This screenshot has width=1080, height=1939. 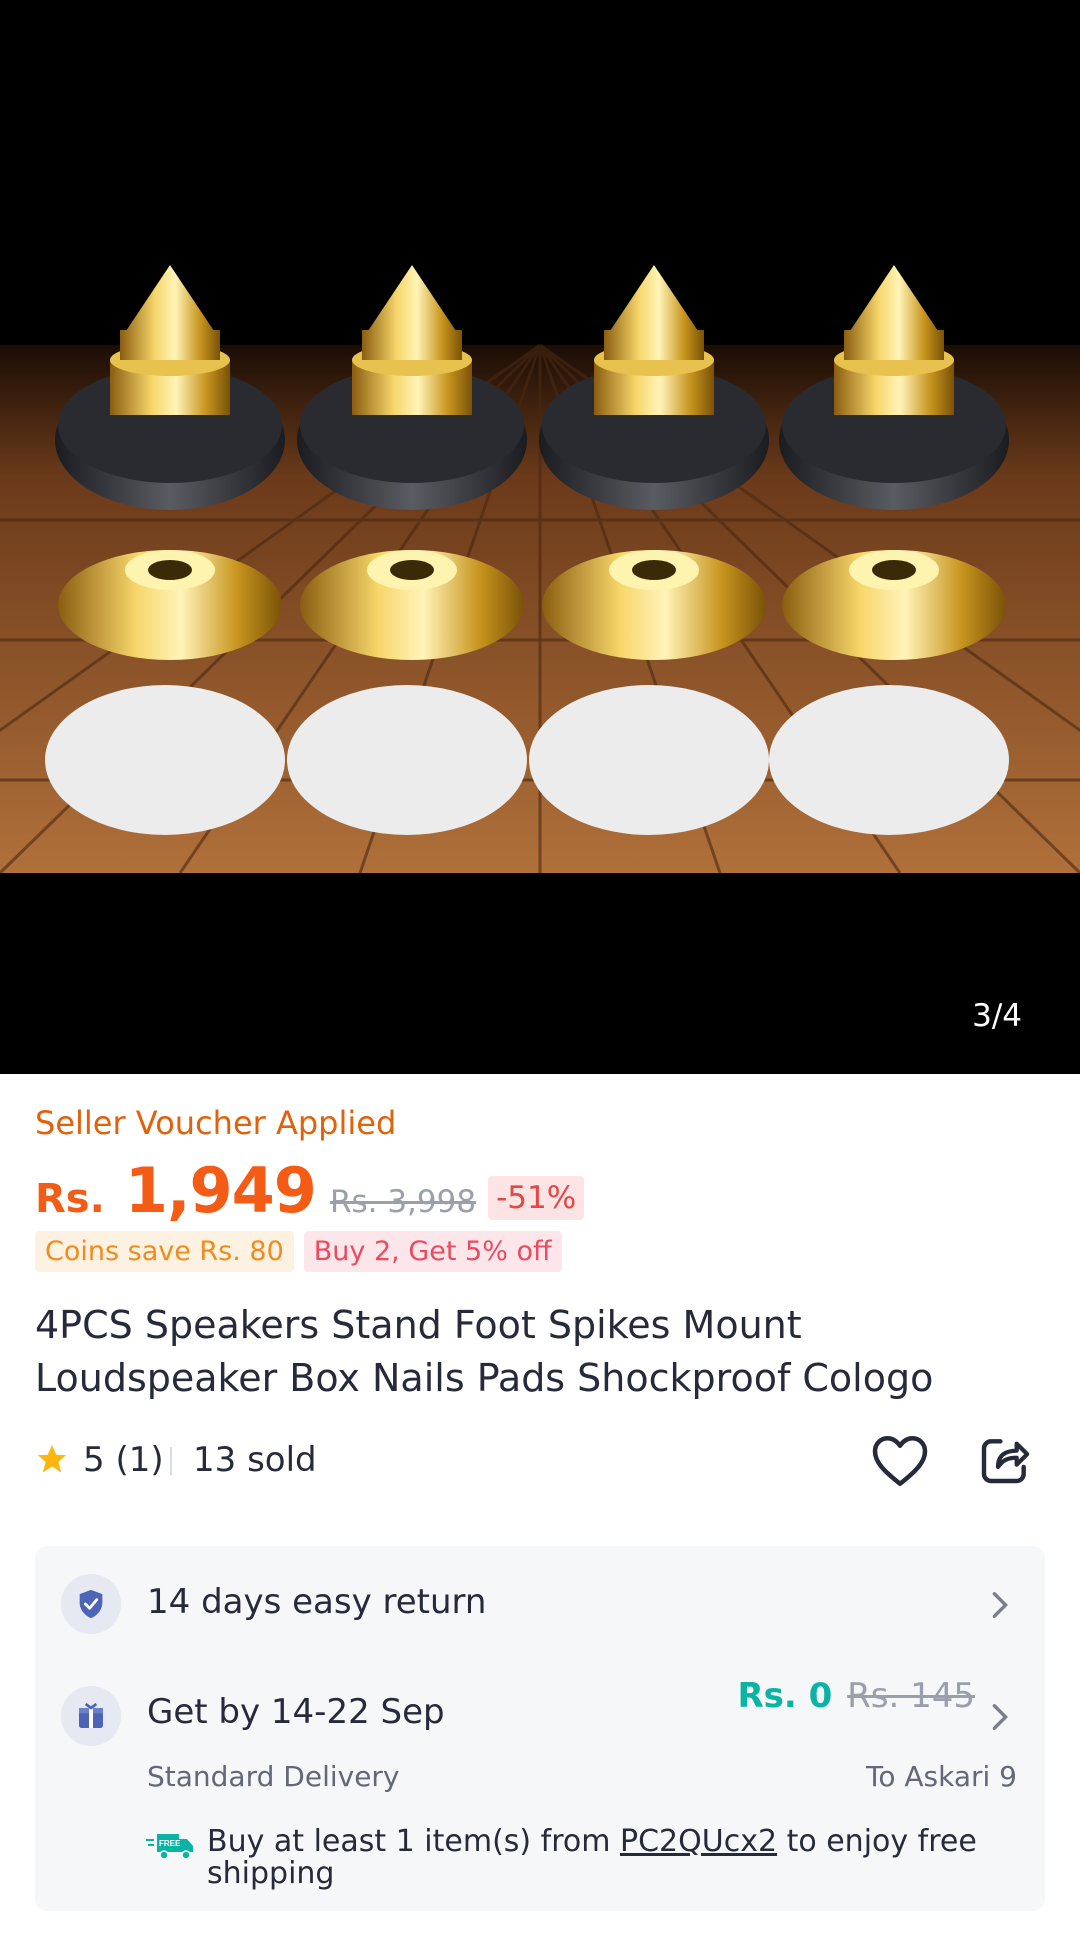 I want to click on discount-badge: -51%, so click(x=536, y=1198).